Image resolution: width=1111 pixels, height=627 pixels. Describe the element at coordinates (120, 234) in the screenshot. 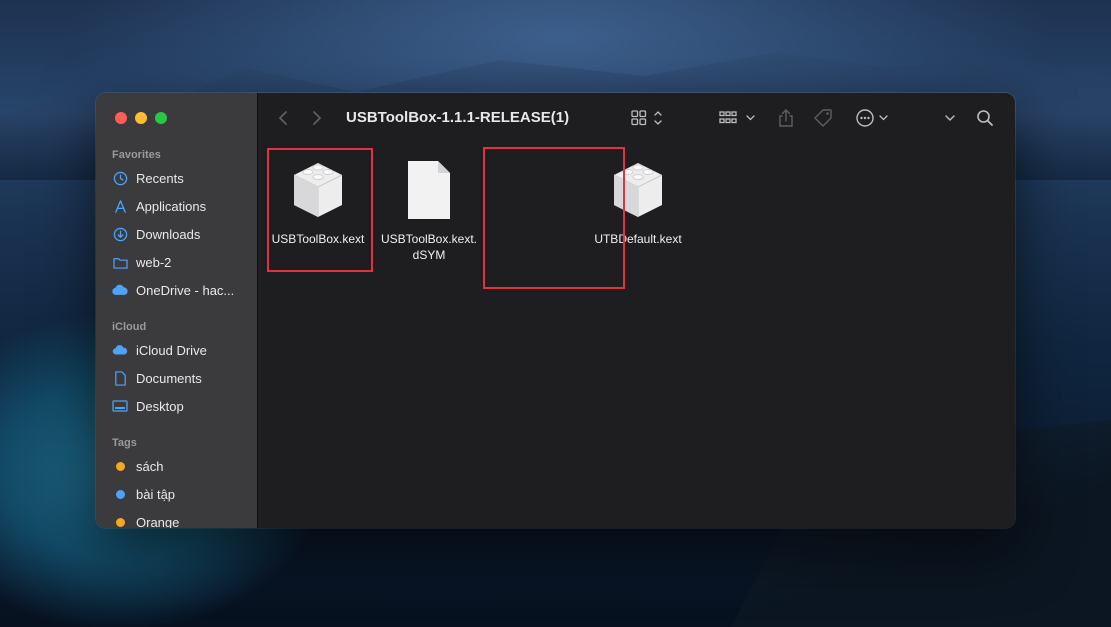

I see `downloads-icon` at that location.